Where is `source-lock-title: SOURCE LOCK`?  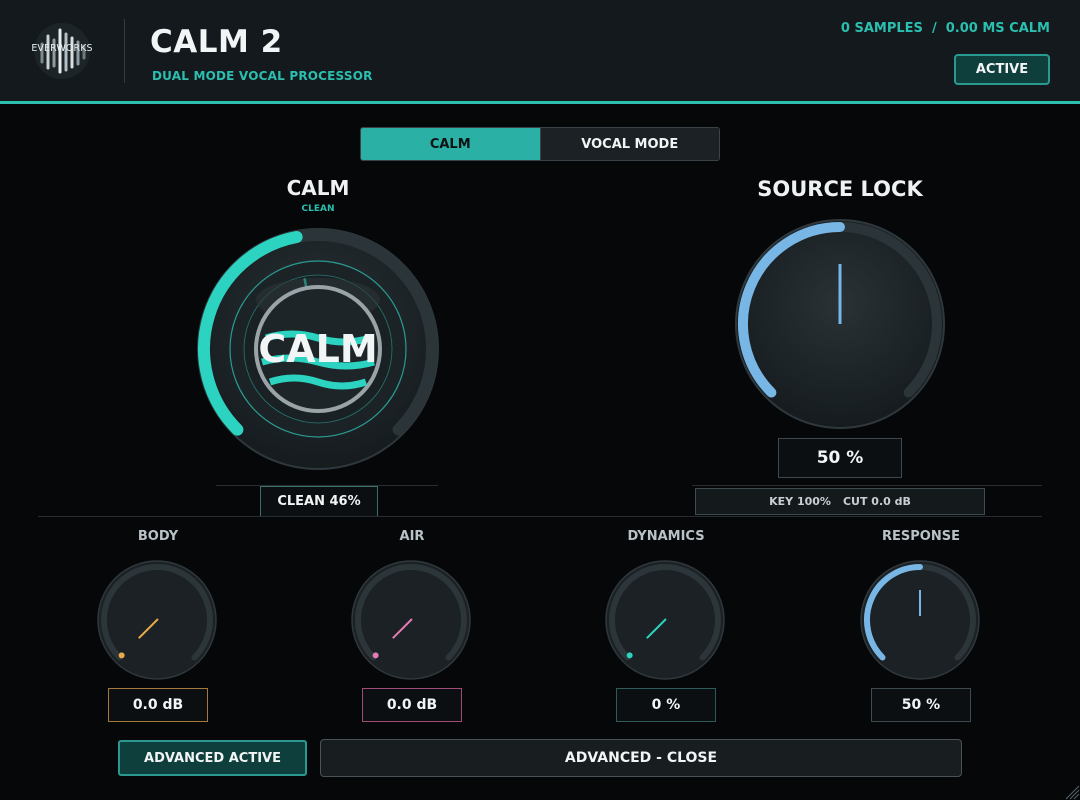
source-lock-title: SOURCE LOCK is located at coordinates (840, 189).